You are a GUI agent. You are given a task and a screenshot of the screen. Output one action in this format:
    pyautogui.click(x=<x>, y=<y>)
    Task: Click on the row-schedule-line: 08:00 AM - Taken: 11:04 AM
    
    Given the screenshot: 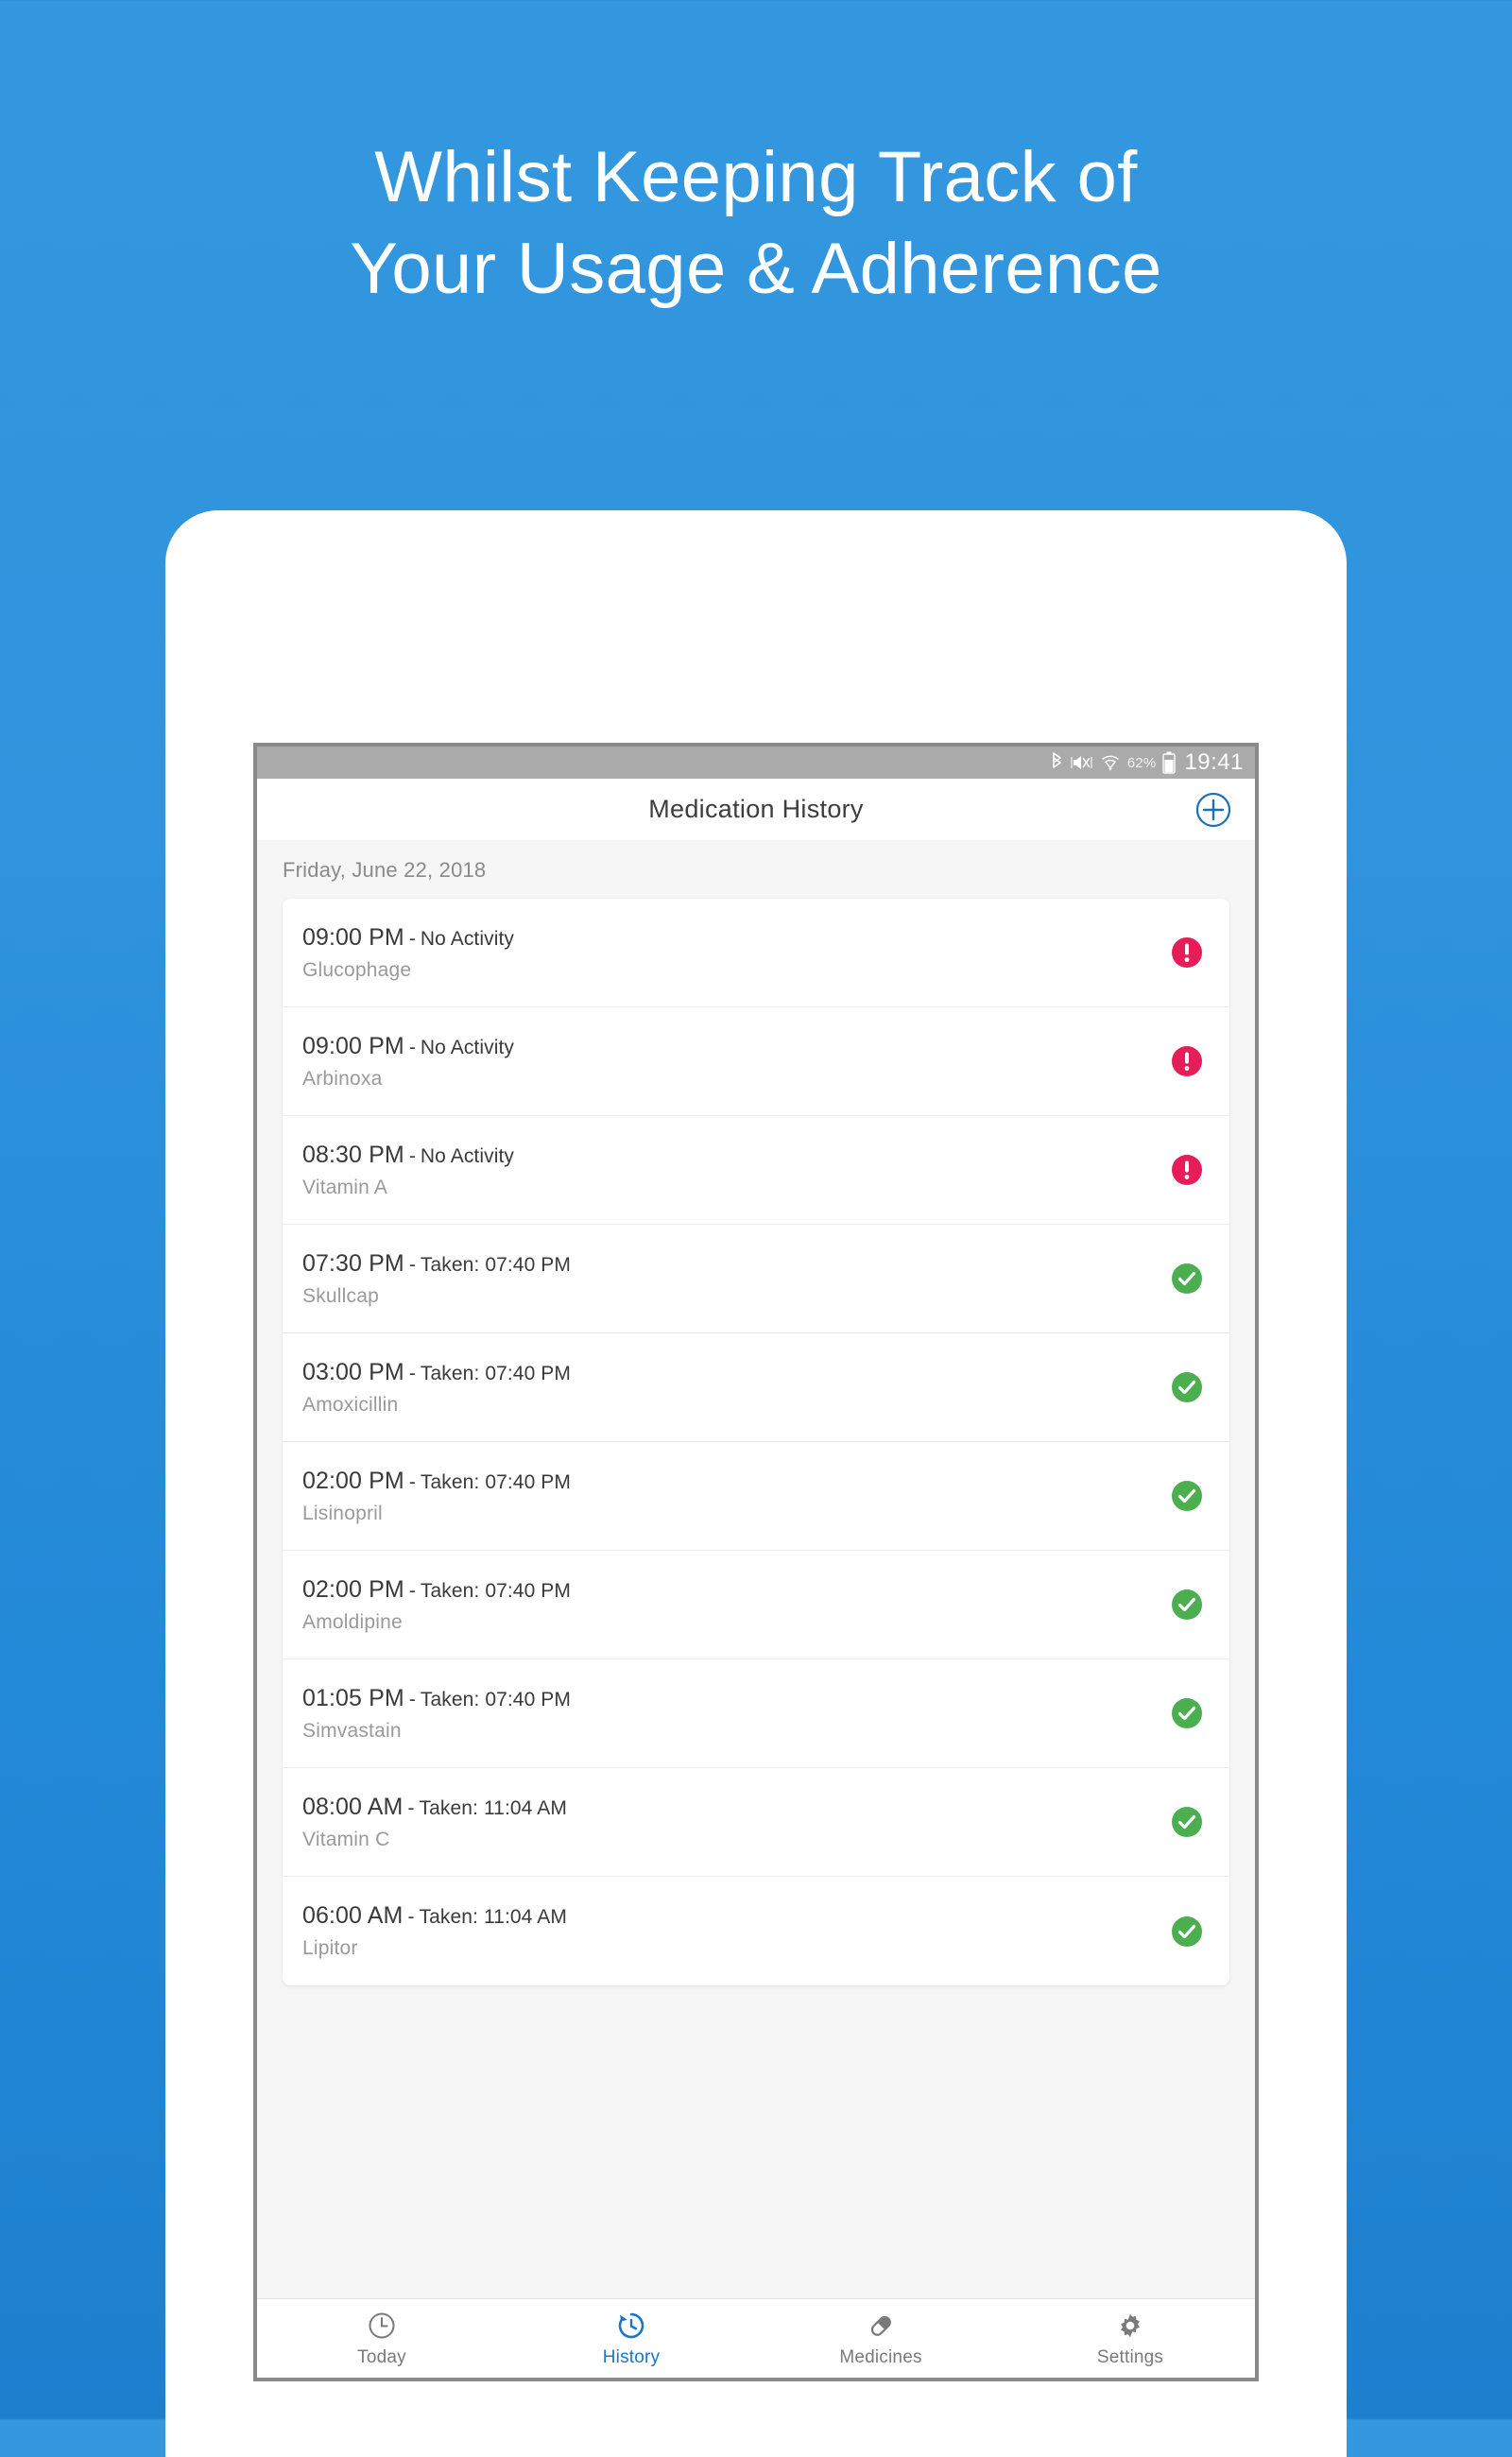 What is the action you would take?
    pyautogui.click(x=434, y=1807)
    